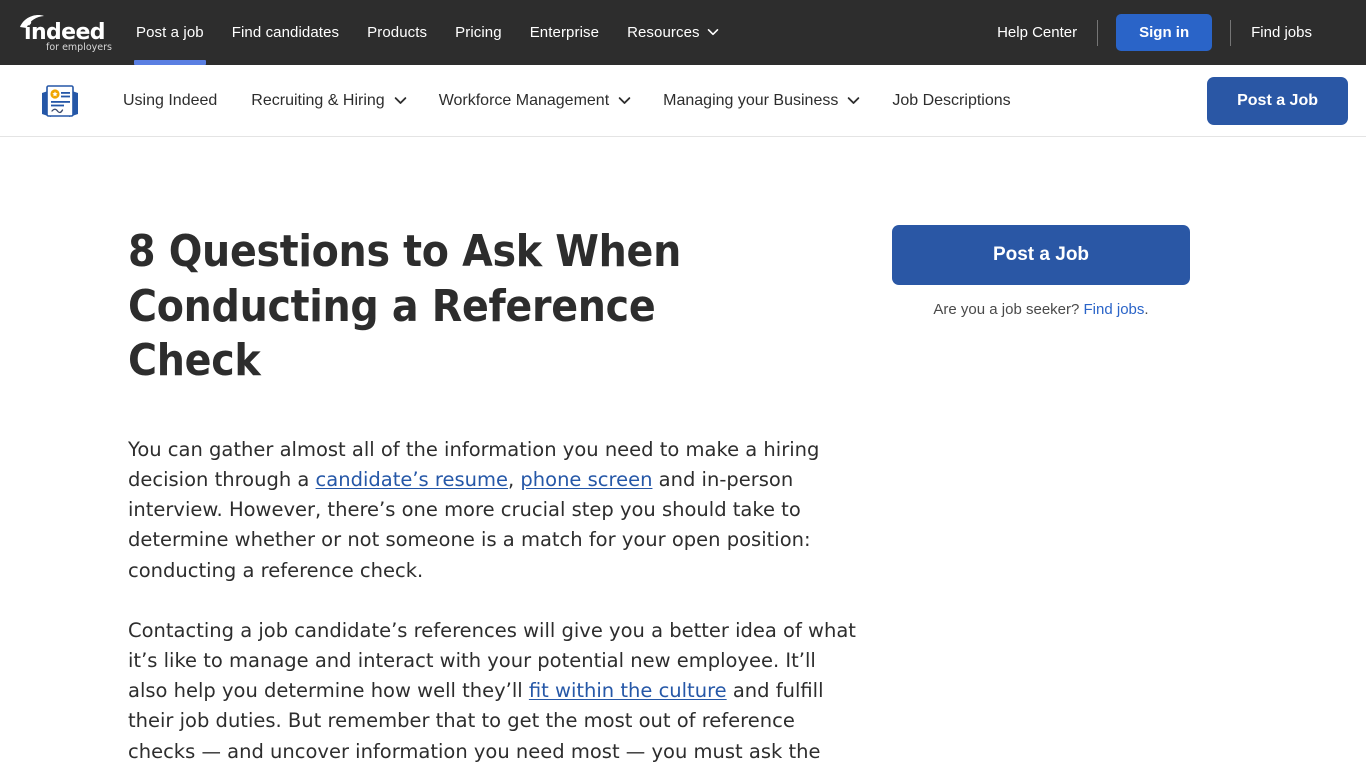  I want to click on fit-within-the-culture-link: fit within the culture, so click(628, 690).